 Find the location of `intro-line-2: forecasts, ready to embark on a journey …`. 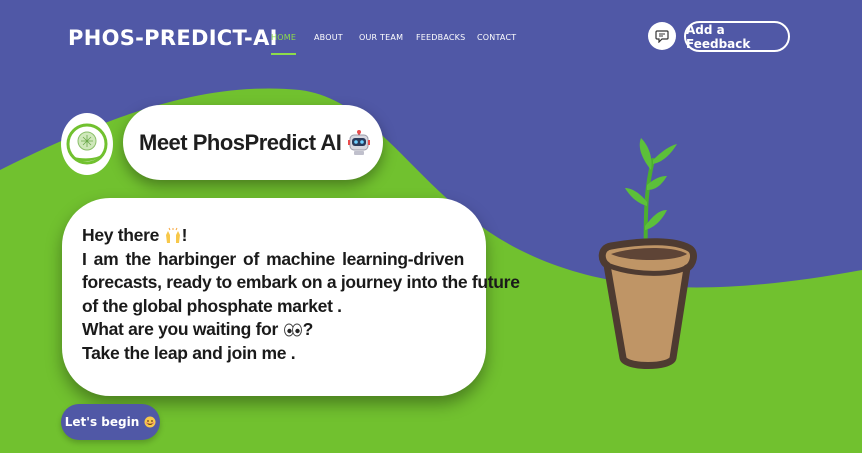

intro-line-2: forecasts, ready to embark on a journey … is located at coordinates (301, 282).